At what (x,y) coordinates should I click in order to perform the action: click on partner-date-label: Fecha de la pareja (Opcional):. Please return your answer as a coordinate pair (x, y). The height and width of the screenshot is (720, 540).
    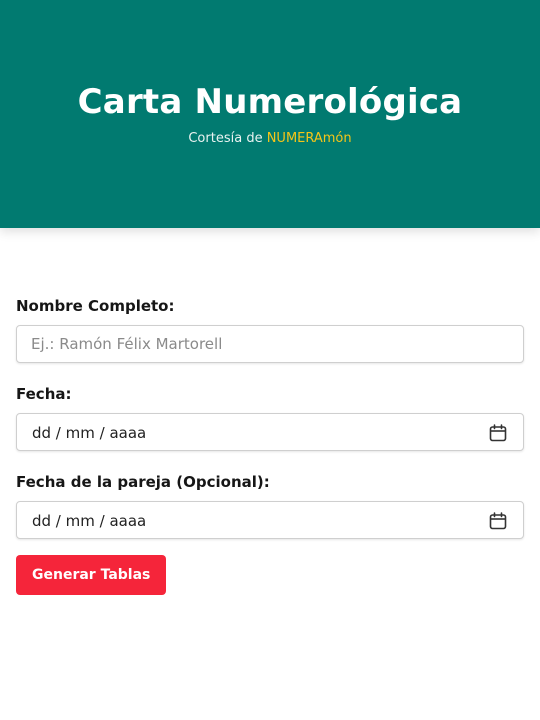
    Looking at the image, I should click on (143, 482).